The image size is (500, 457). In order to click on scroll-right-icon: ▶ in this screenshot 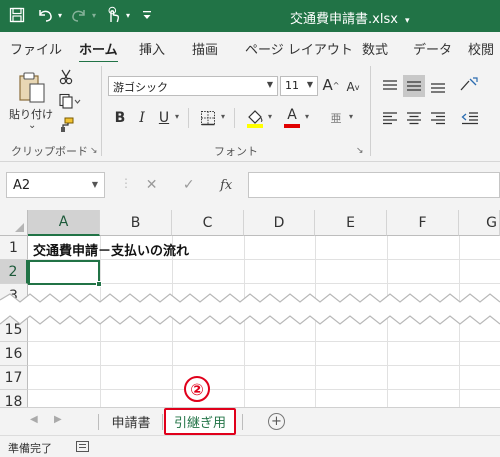, I will do `click(58, 419)`.